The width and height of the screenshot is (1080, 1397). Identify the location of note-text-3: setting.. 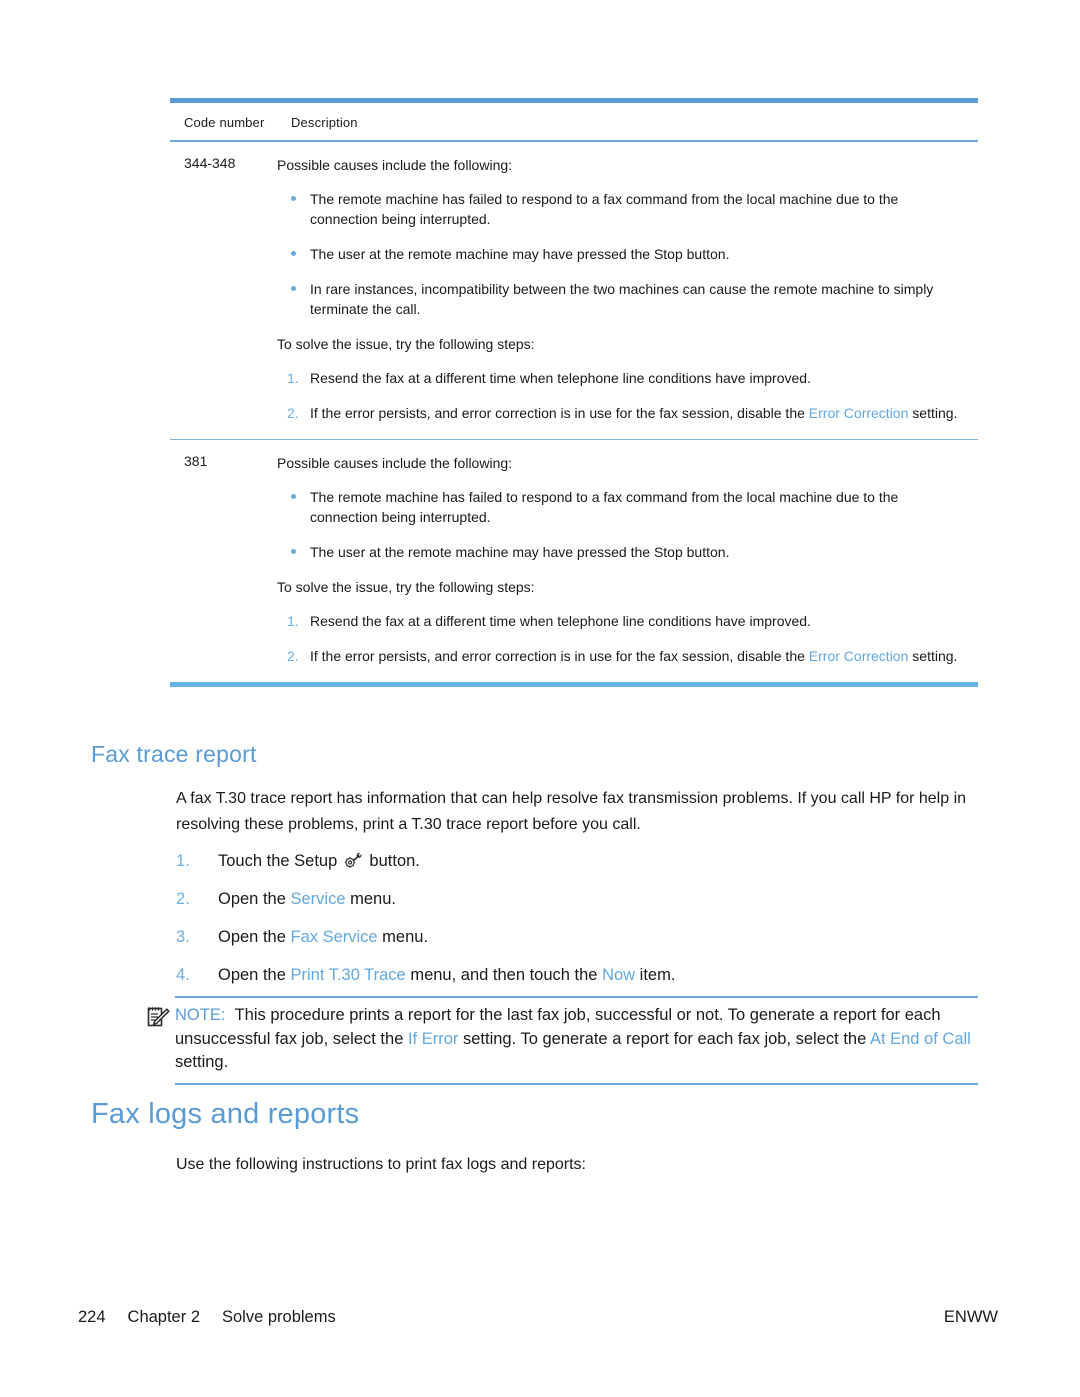
(202, 1062).